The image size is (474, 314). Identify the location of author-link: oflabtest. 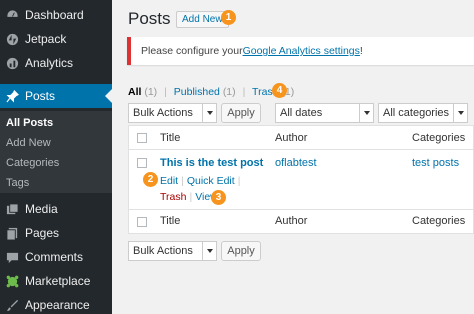
(296, 163).